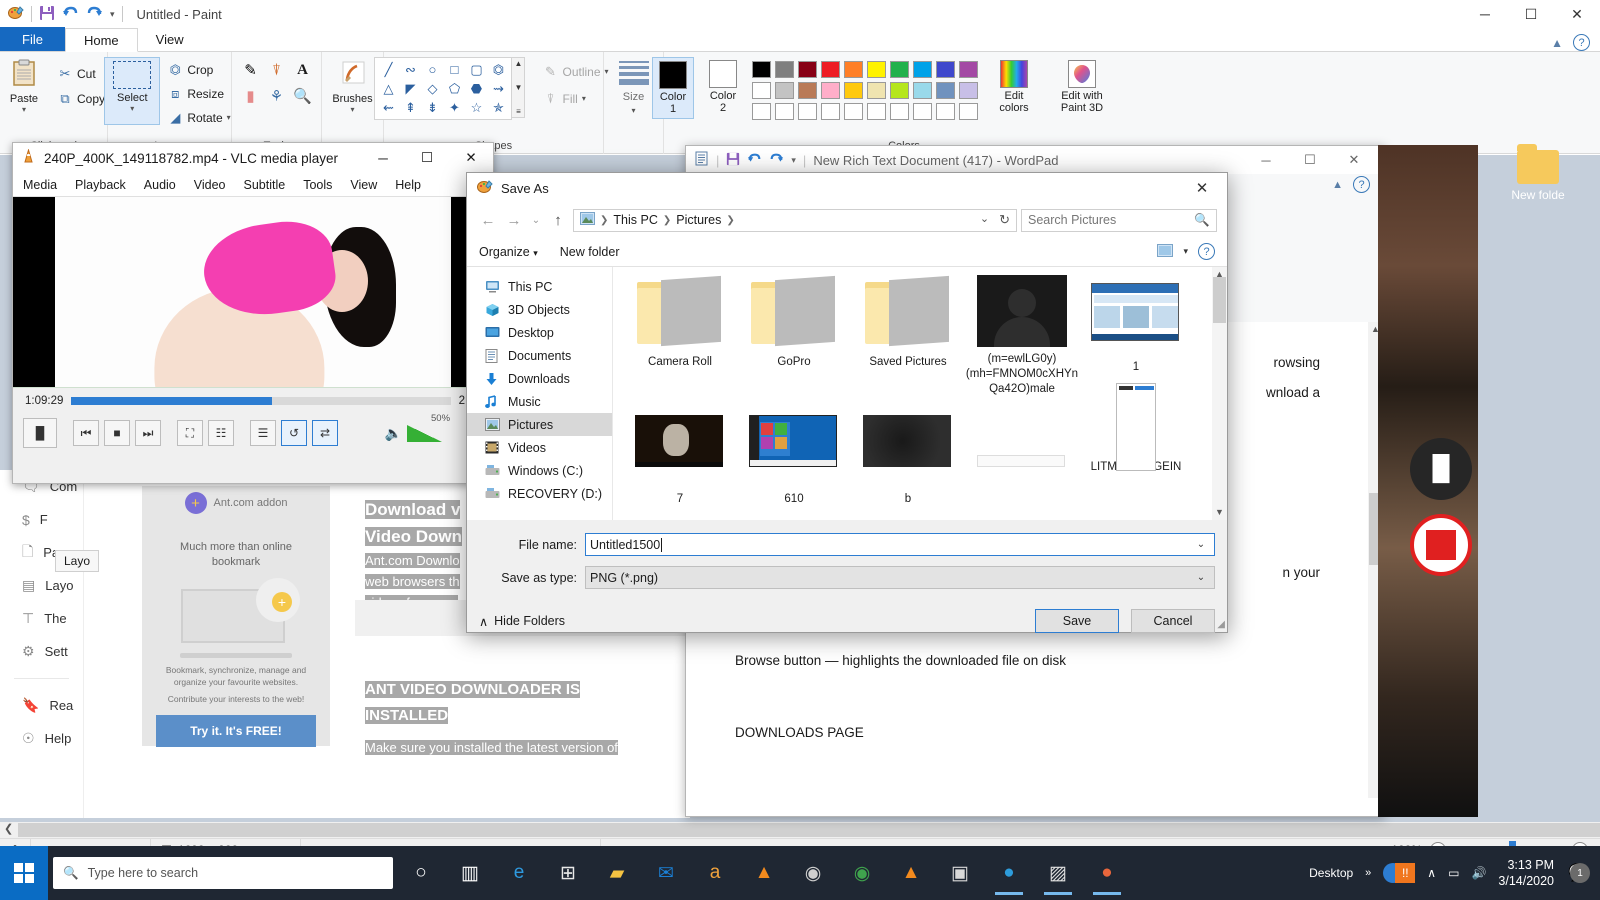  Describe the element at coordinates (1485, 14) in the screenshot. I see `paint-minimize-button: ─` at that location.